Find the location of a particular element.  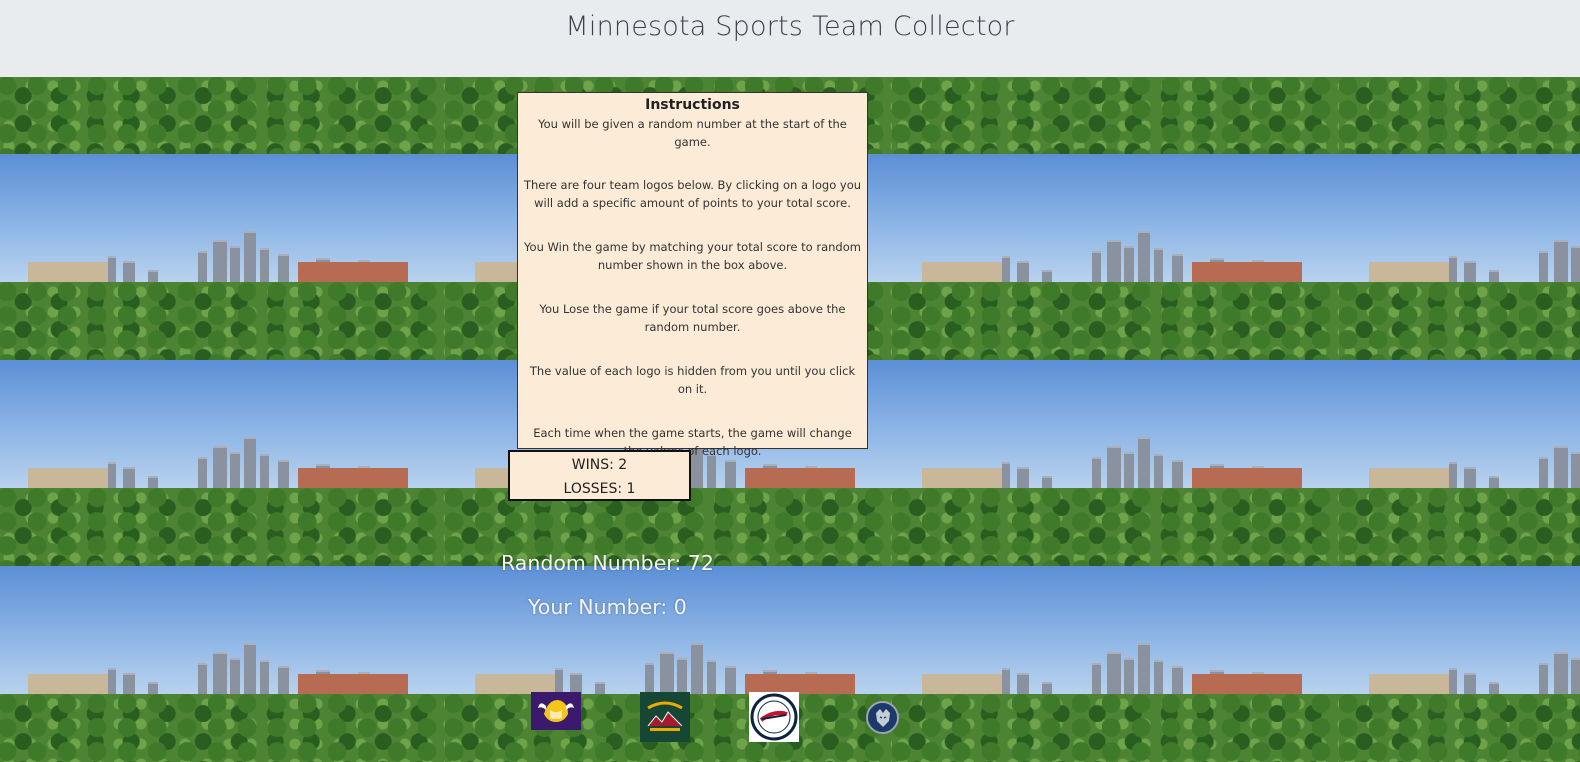

wins-count: WINS: 2 is located at coordinates (599, 465).